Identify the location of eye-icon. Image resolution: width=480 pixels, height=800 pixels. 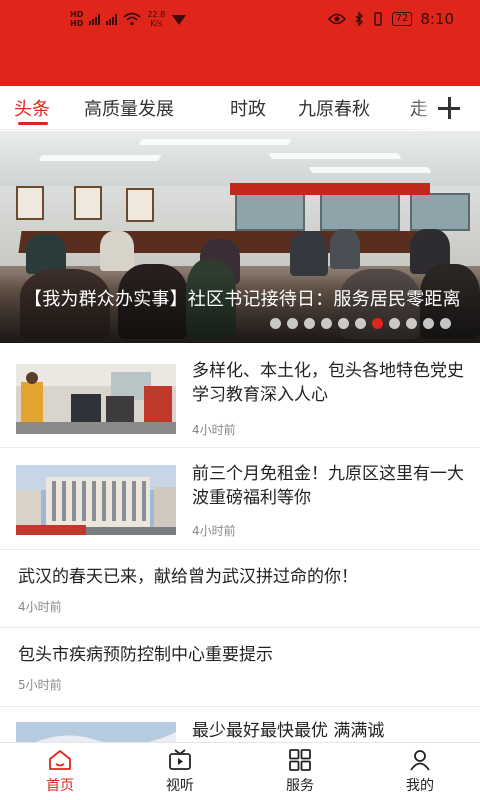
(336, 19).